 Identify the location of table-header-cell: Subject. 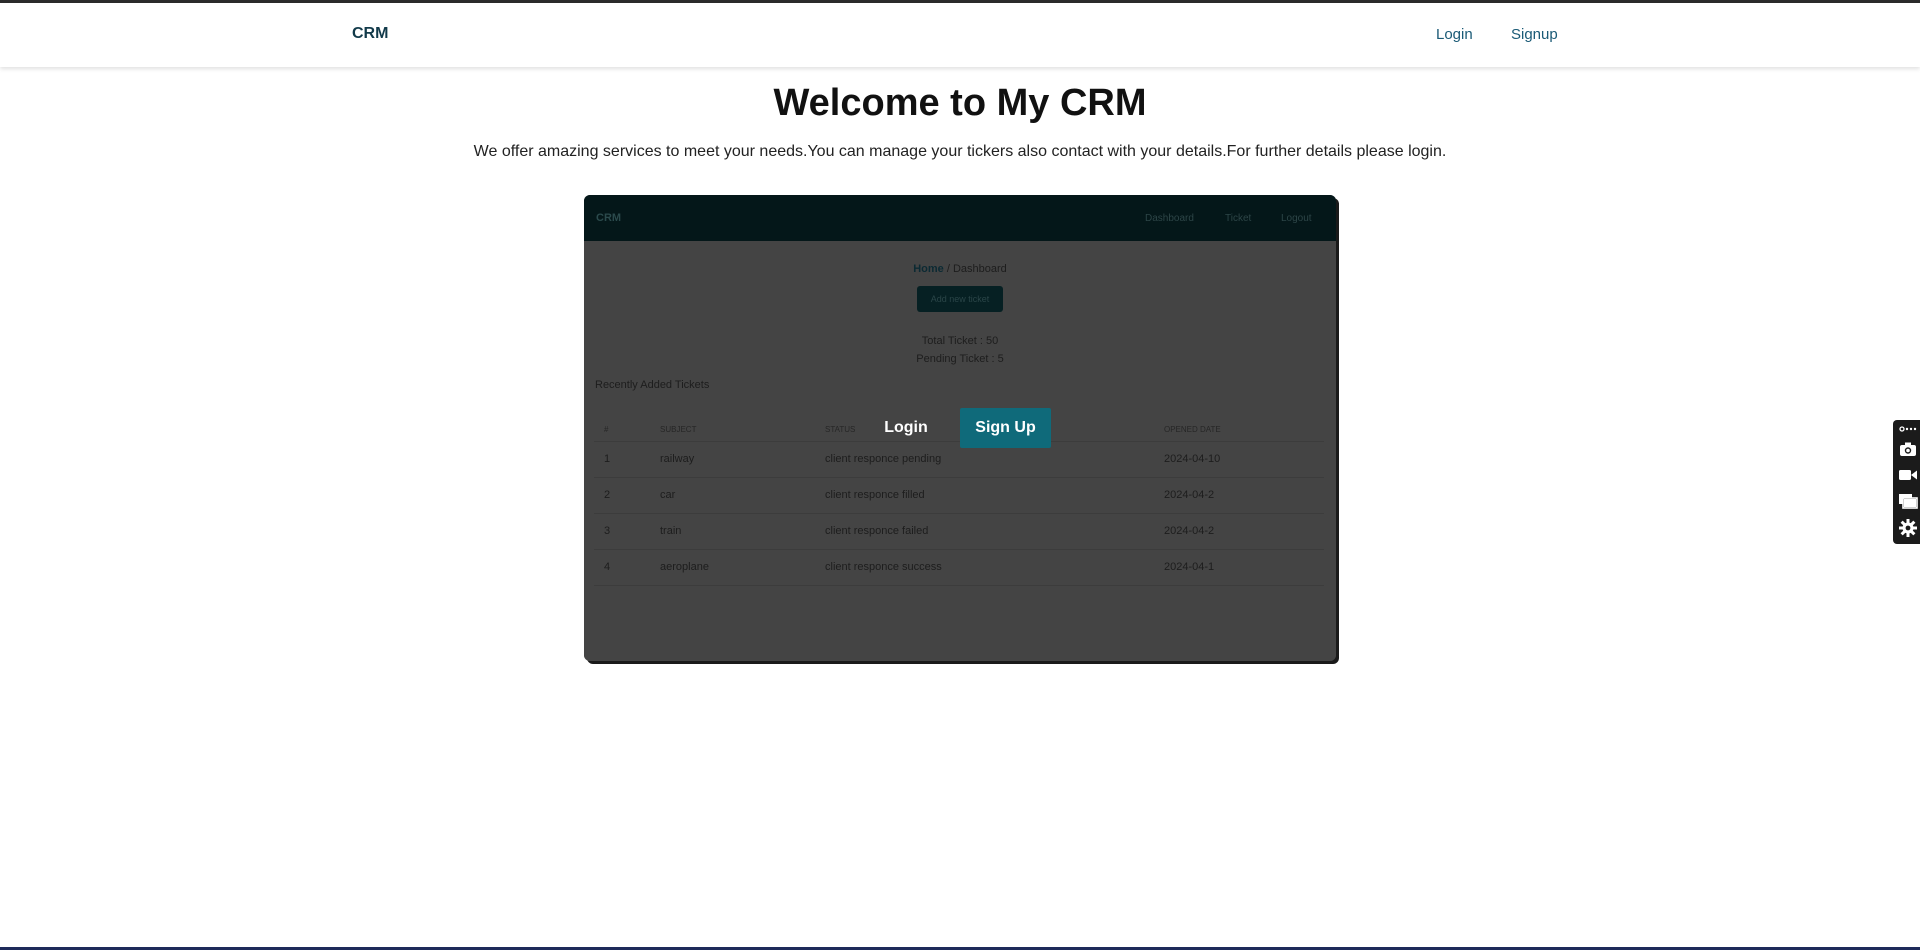
(678, 429).